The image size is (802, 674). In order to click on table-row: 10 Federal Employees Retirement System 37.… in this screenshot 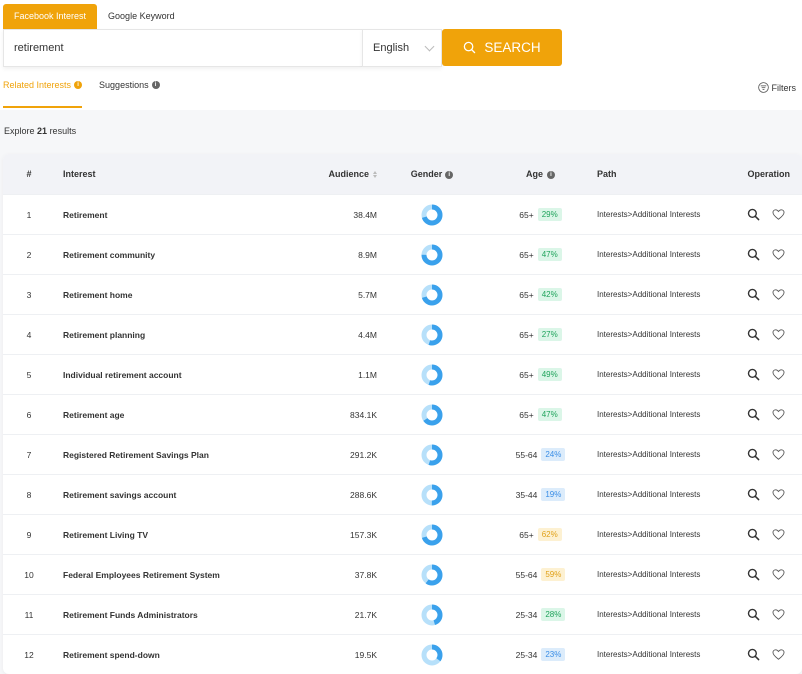, I will do `click(402, 574)`.